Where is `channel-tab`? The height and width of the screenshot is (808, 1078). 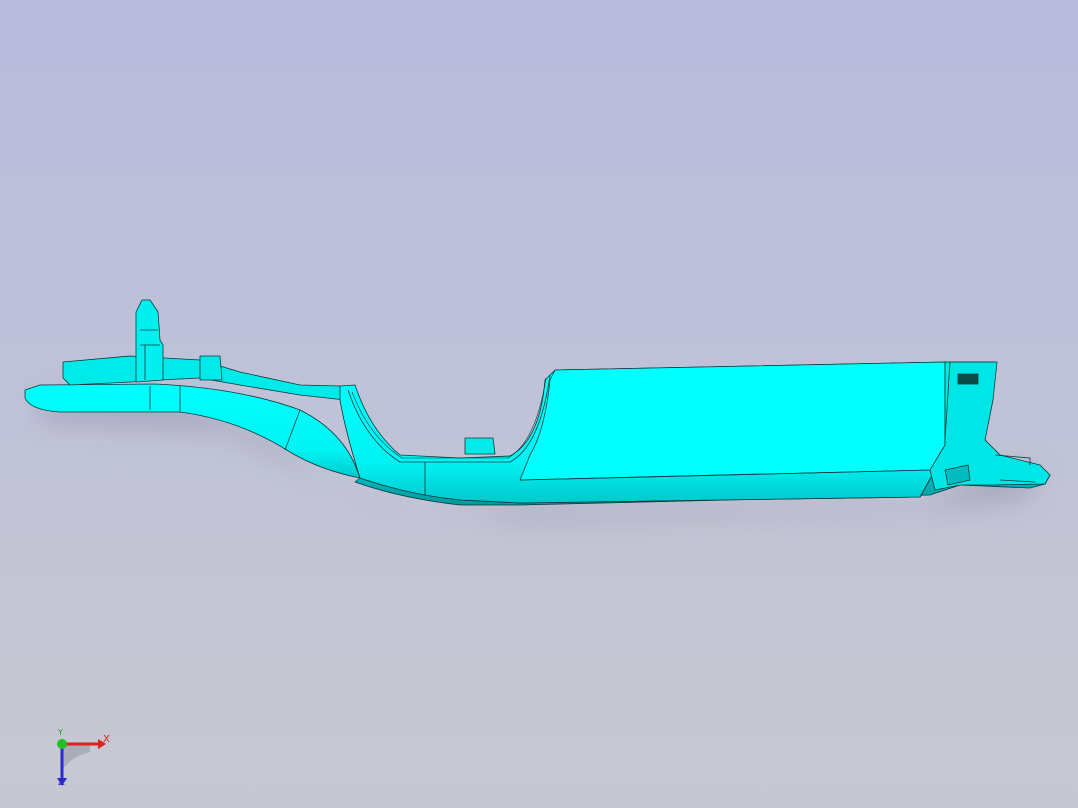 channel-tab is located at coordinates (480, 446).